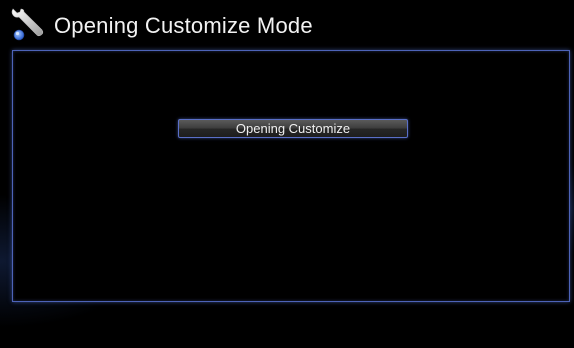 Image resolution: width=574 pixels, height=348 pixels. Describe the element at coordinates (28, 26) in the screenshot. I see `wrench-icon` at that location.